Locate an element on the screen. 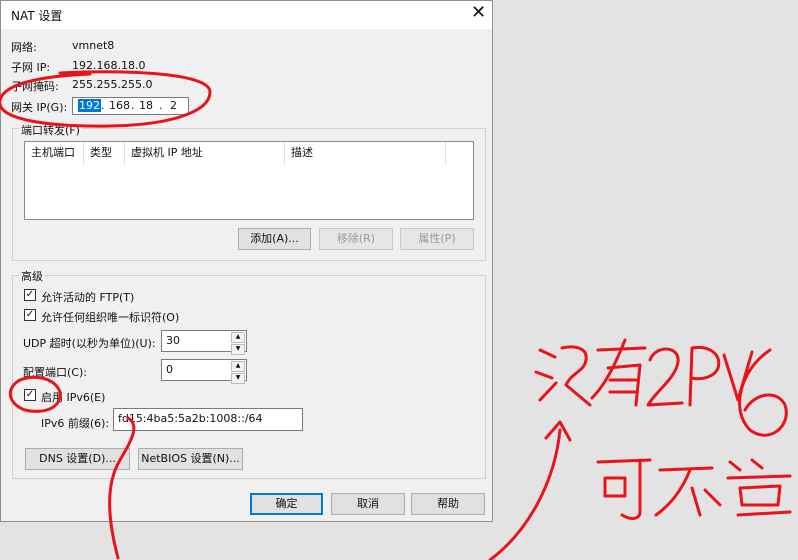 The height and width of the screenshot is (560, 798). subnet-mask-row: 子网掩码: 255.255.255.0 is located at coordinates (81, 86).